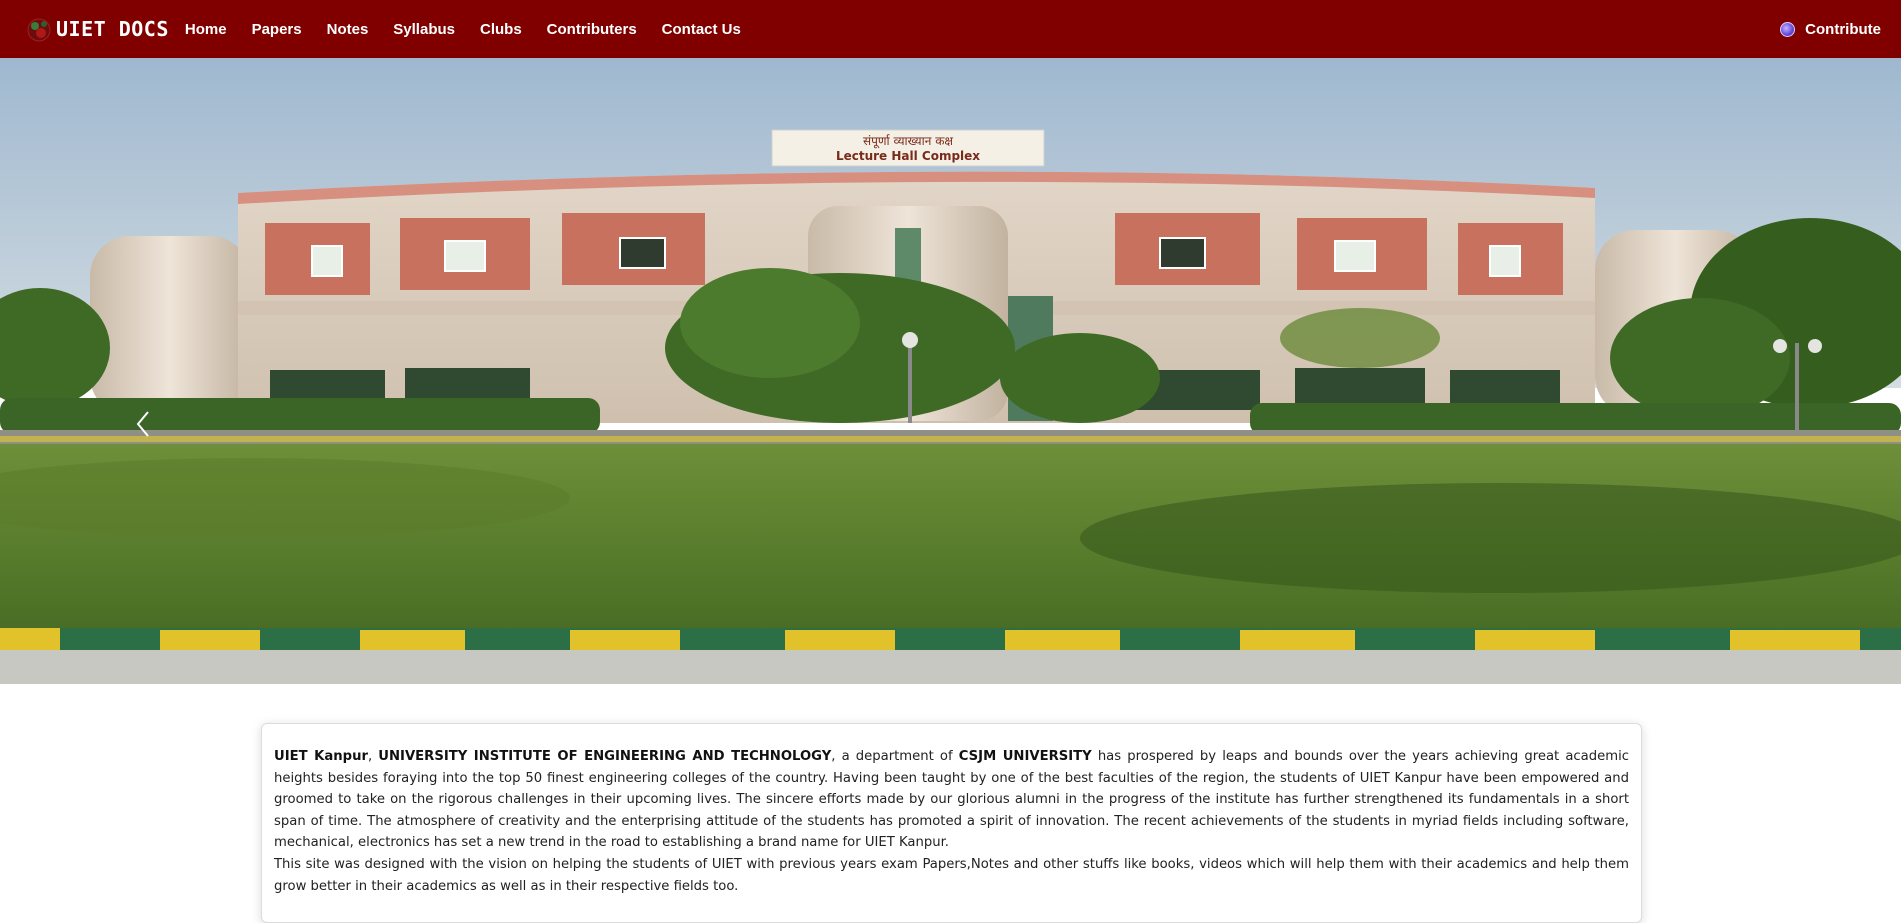  Describe the element at coordinates (206, 29) in the screenshot. I see `nav-link-home: Home` at that location.